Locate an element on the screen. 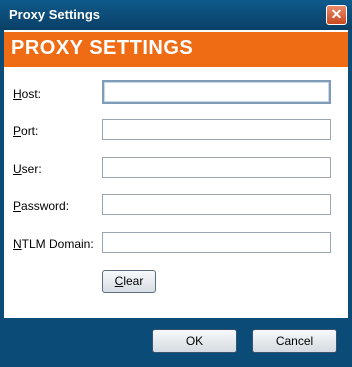 This screenshot has width=352, height=367. user-field is located at coordinates (216, 167).